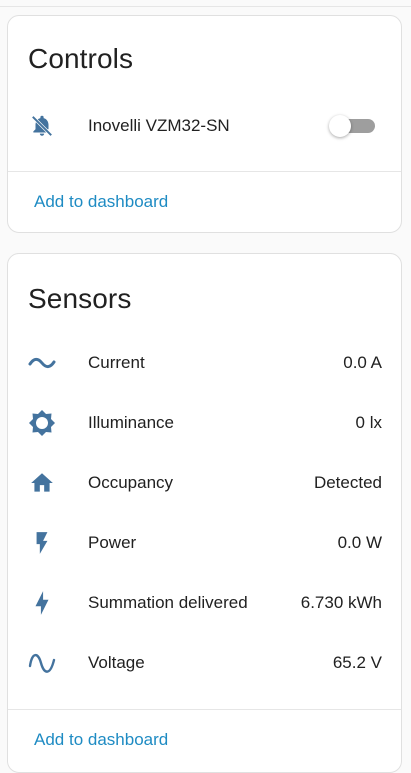 Image resolution: width=411 pixels, height=773 pixels. I want to click on sensor-label: Voltage, so click(116, 662).